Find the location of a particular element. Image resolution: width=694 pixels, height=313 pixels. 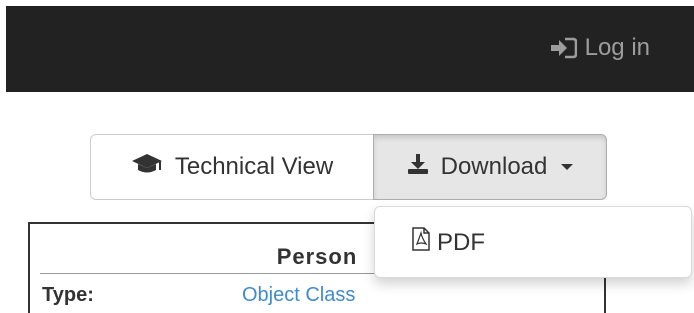

menu-item-pdf: PDF is located at coordinates (448, 242).